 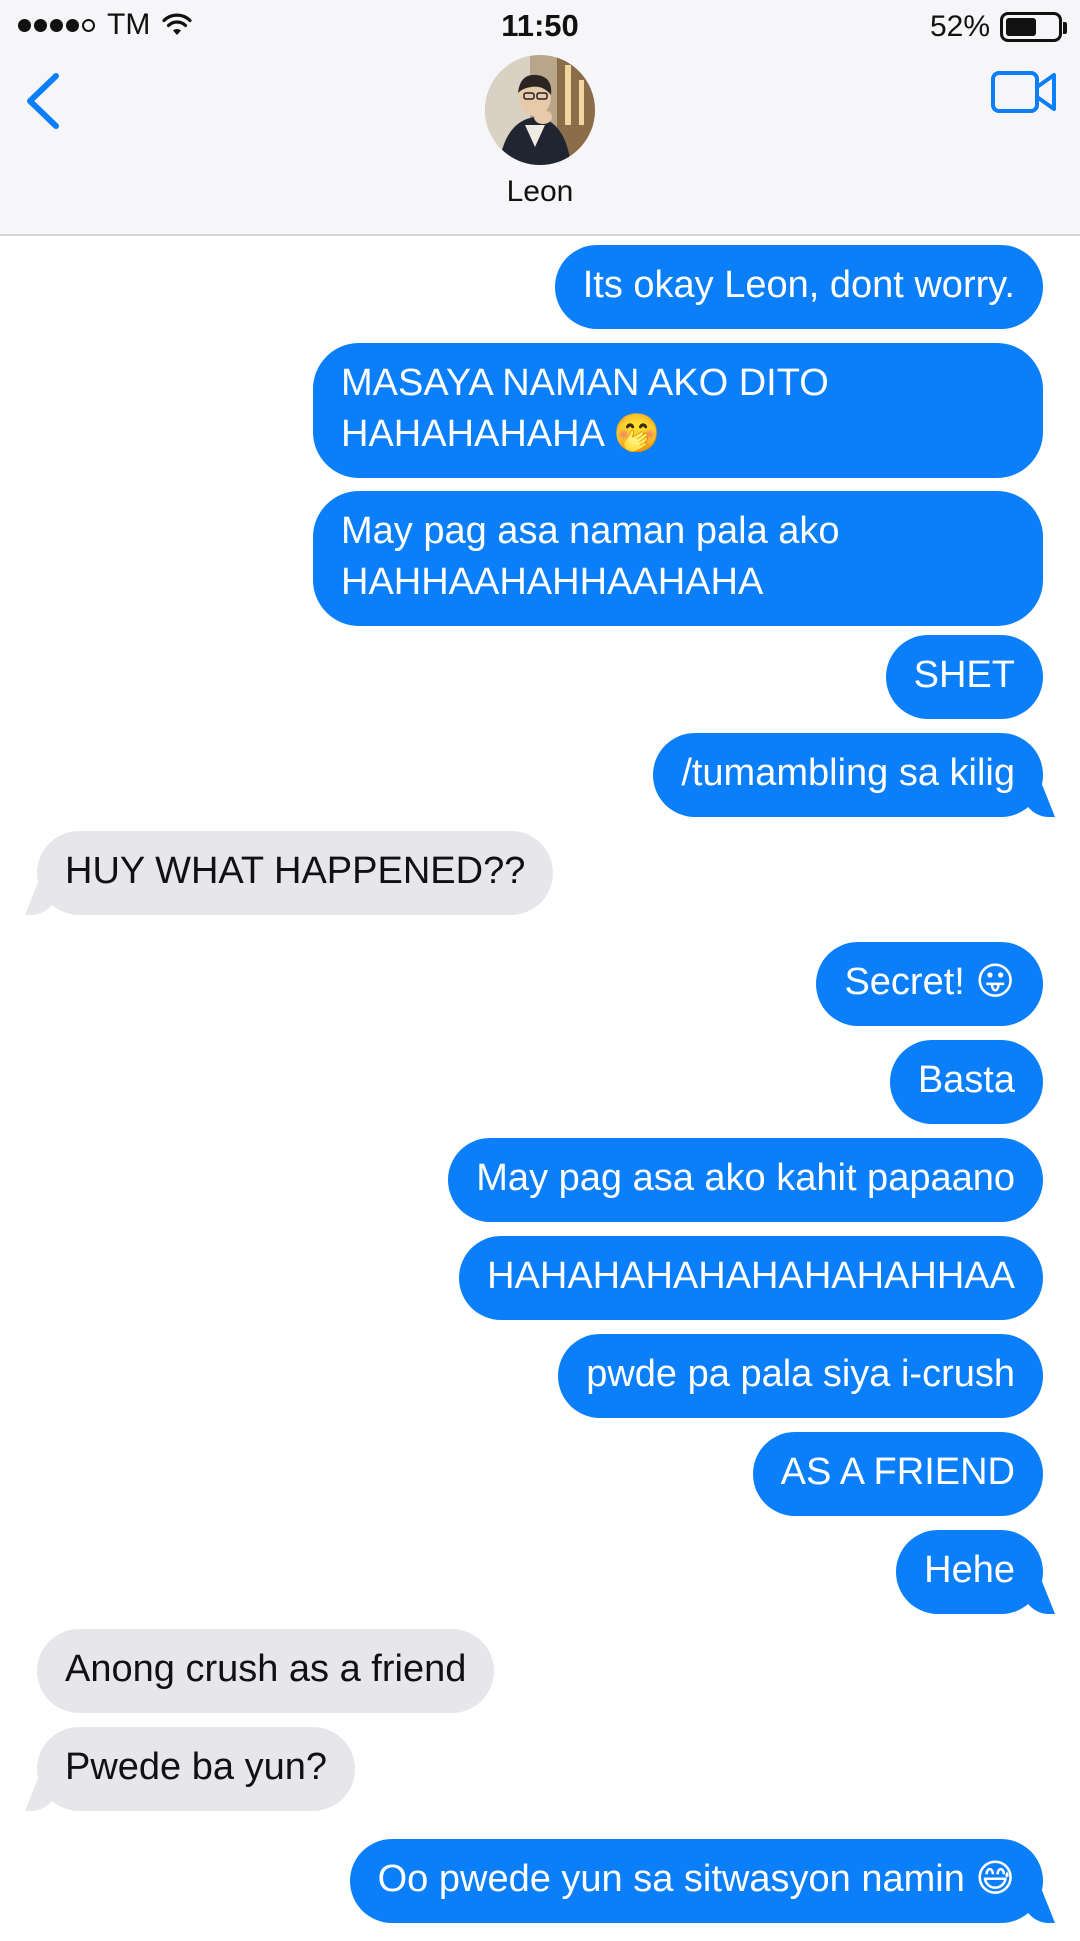 What do you see at coordinates (800, 1376) in the screenshot?
I see `message-bubble: pwde pa pala siya i-crush` at bounding box center [800, 1376].